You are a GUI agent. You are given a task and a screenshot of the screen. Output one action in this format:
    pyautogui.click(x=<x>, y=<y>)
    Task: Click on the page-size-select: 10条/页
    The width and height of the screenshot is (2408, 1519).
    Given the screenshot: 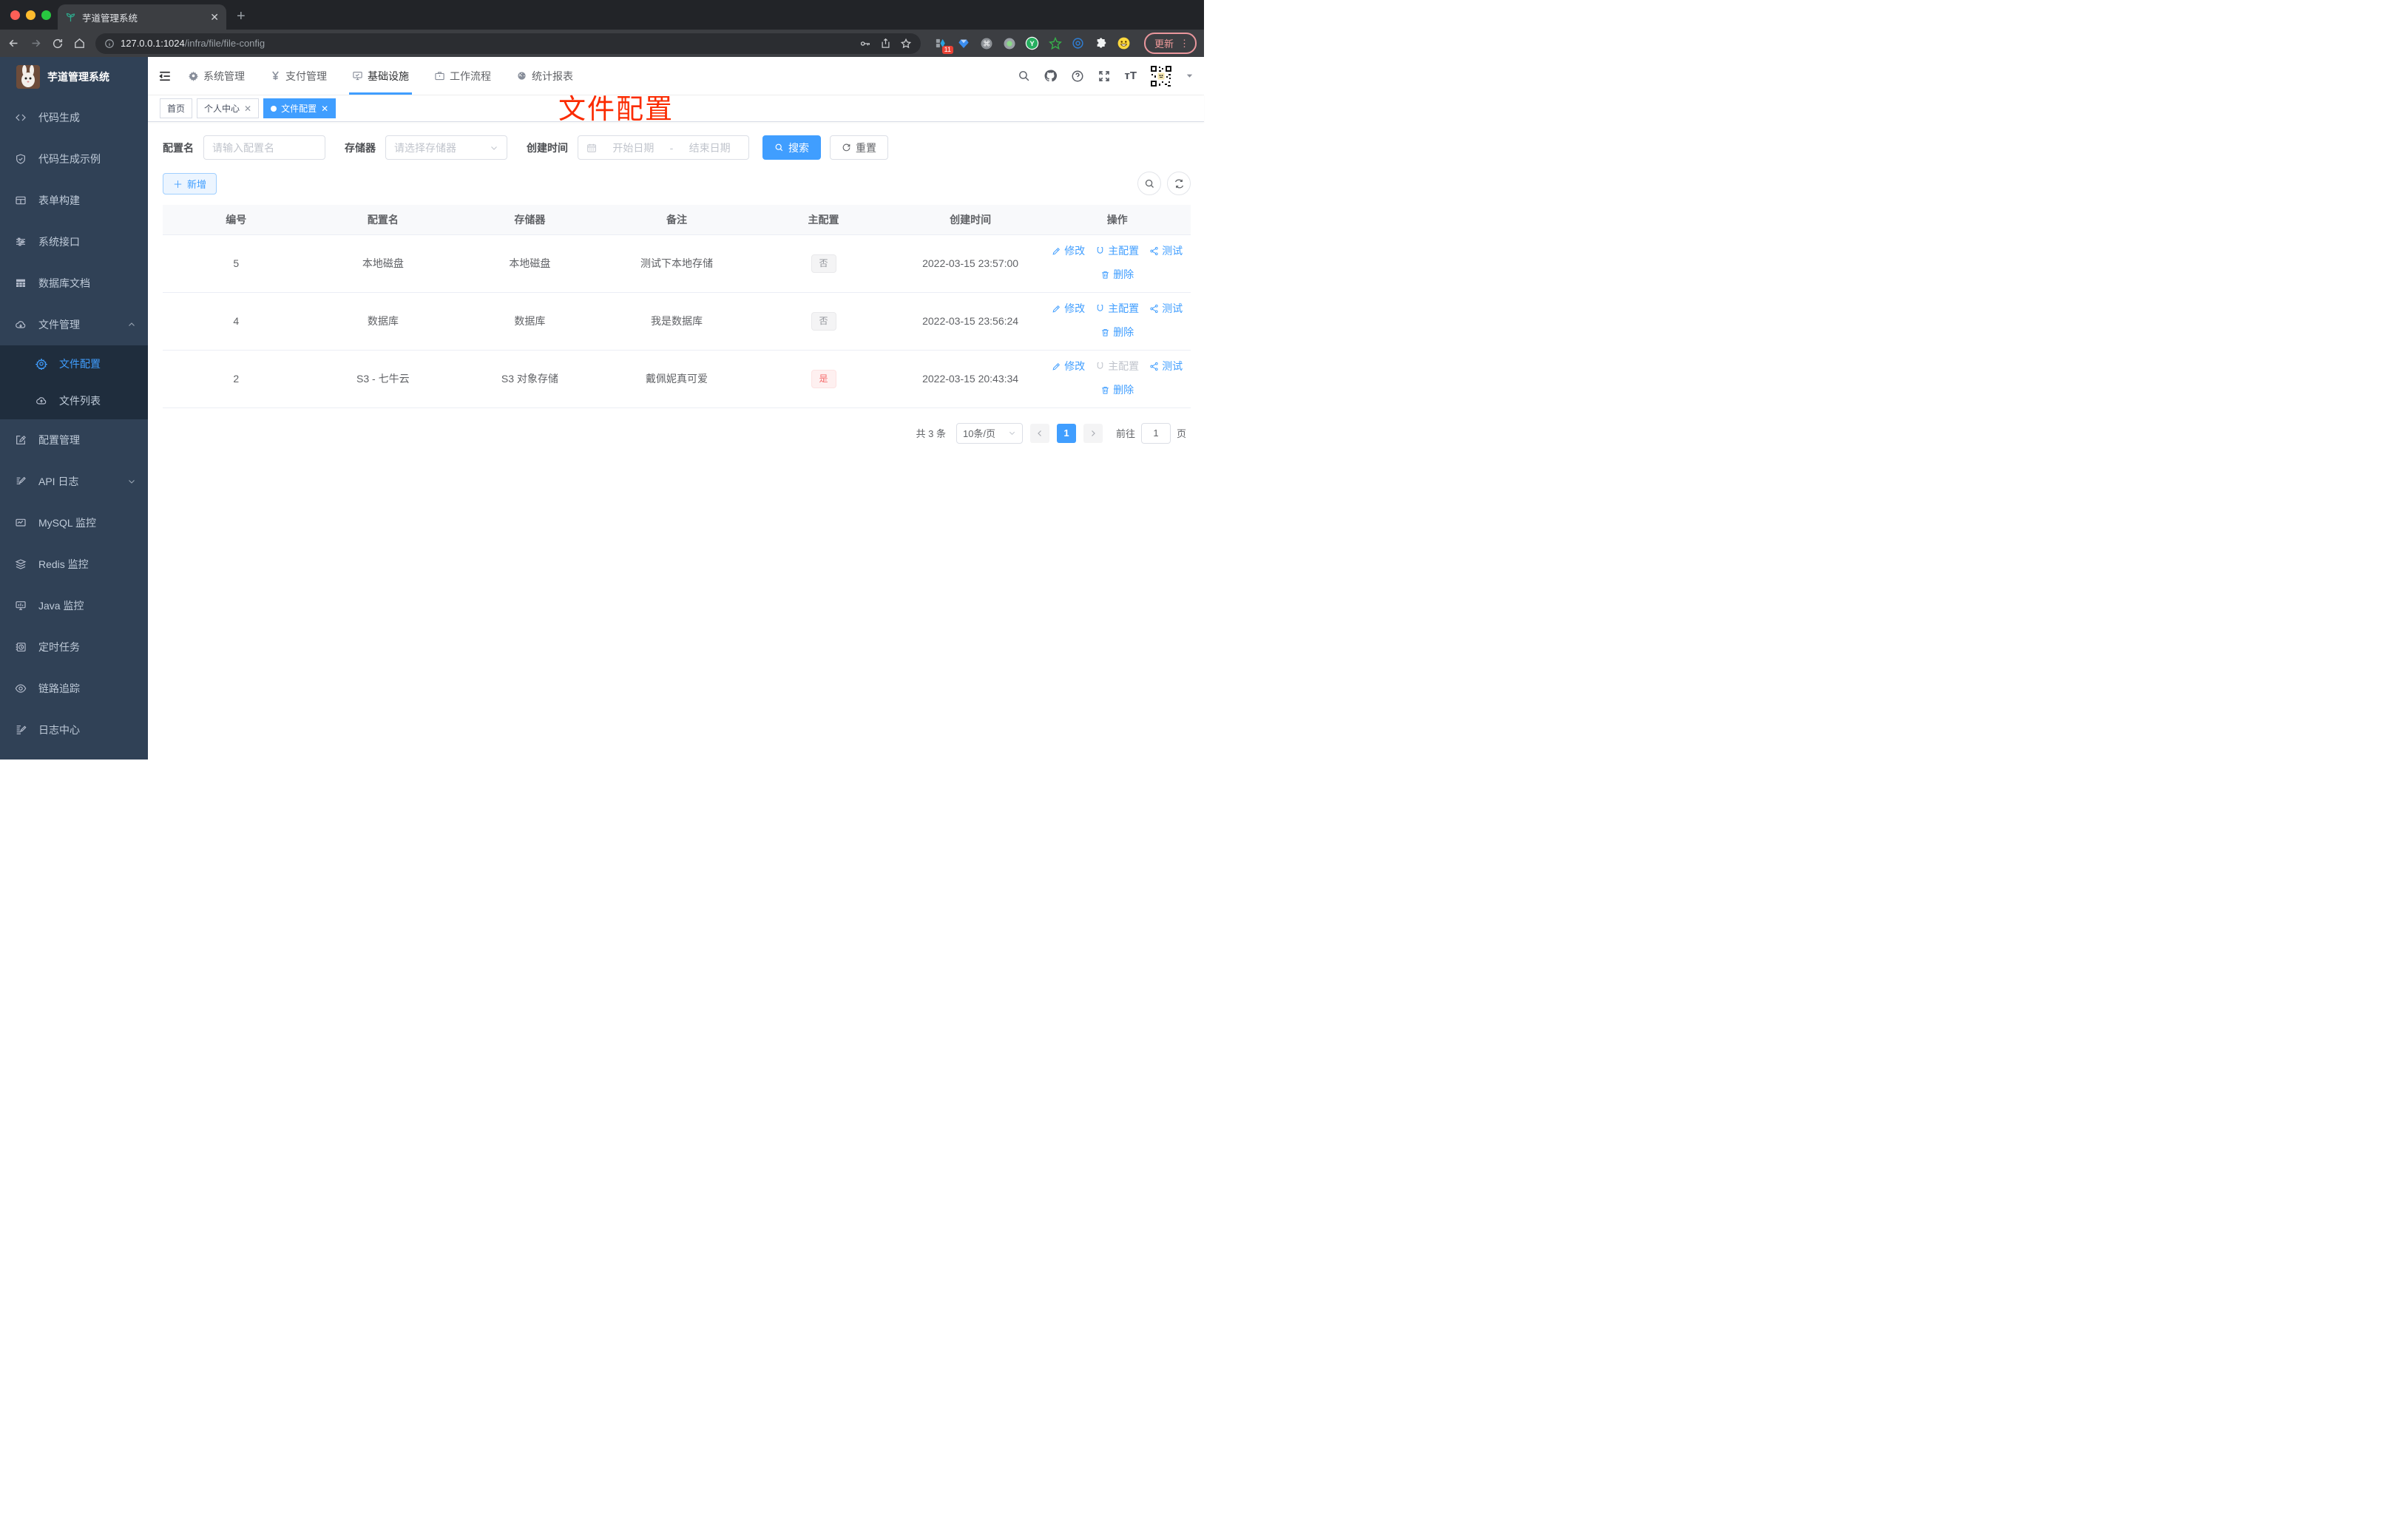 What is the action you would take?
    pyautogui.click(x=989, y=433)
    